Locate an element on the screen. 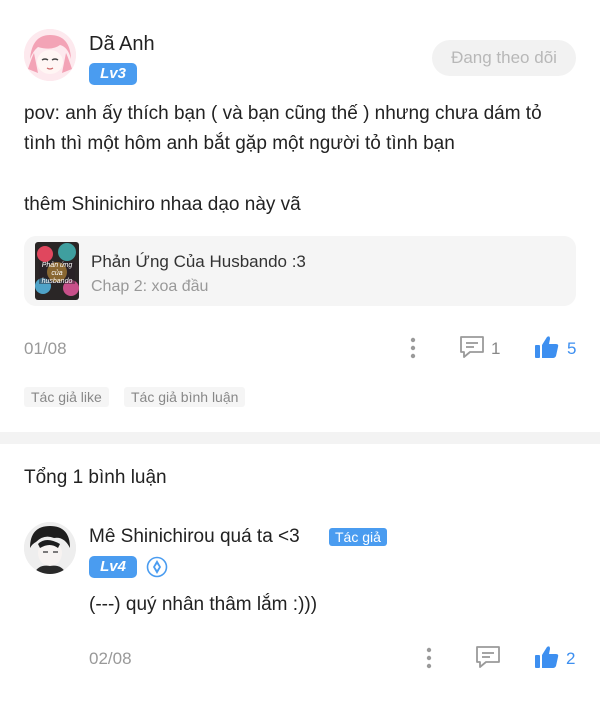 The image size is (600, 708). story-thumbnail-text: Phản ứng của husbando is located at coordinates (57, 273).